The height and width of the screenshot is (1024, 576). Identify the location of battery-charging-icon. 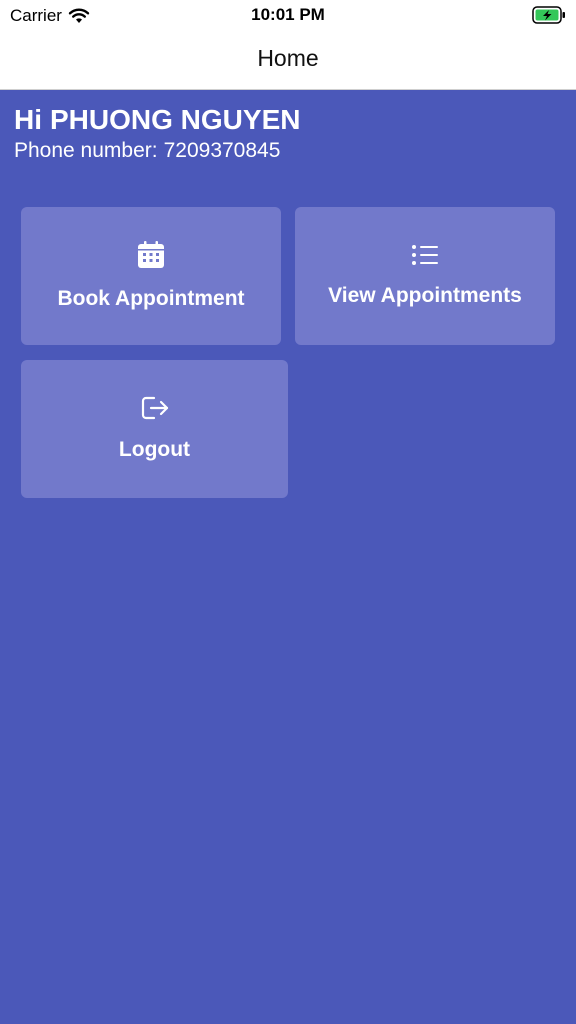
(549, 15).